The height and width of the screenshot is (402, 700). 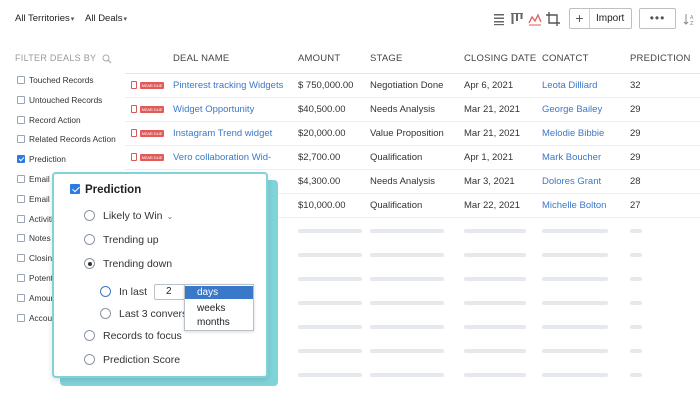 I want to click on option-prediction-score: Prediction Score, so click(x=132, y=360).